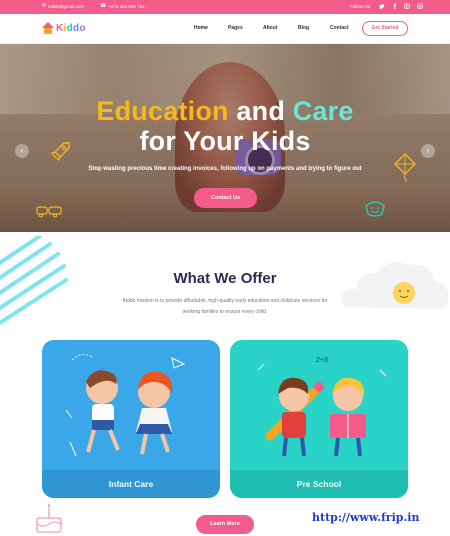  I want to click on offer-card-infant-care: Infant Care, so click(131, 419).